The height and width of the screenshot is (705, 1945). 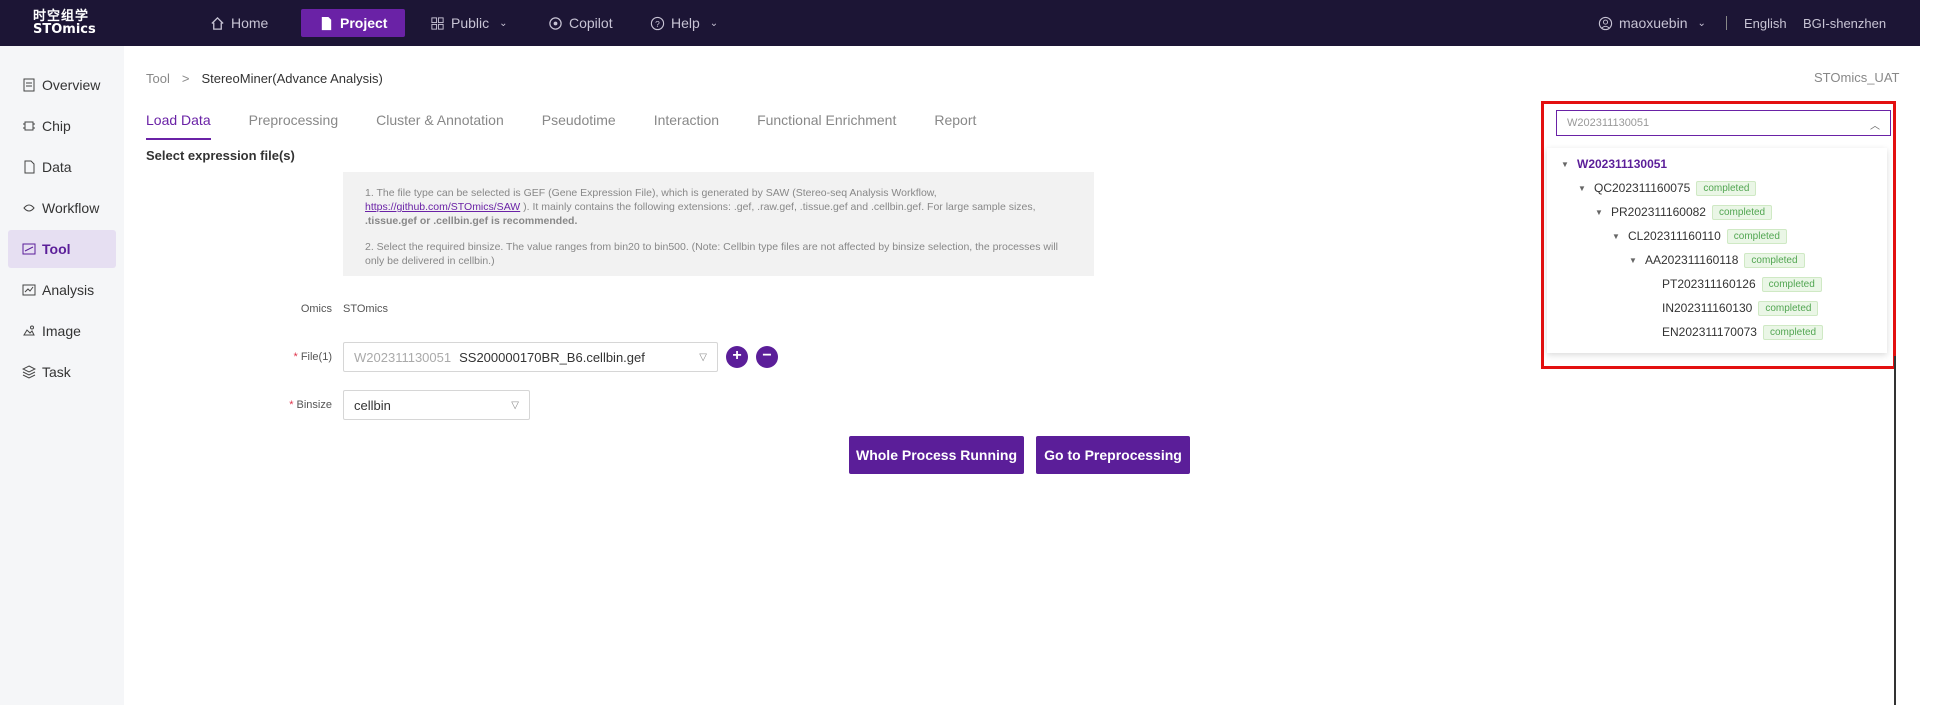 I want to click on sidebar-item-data: Data, so click(x=62, y=167).